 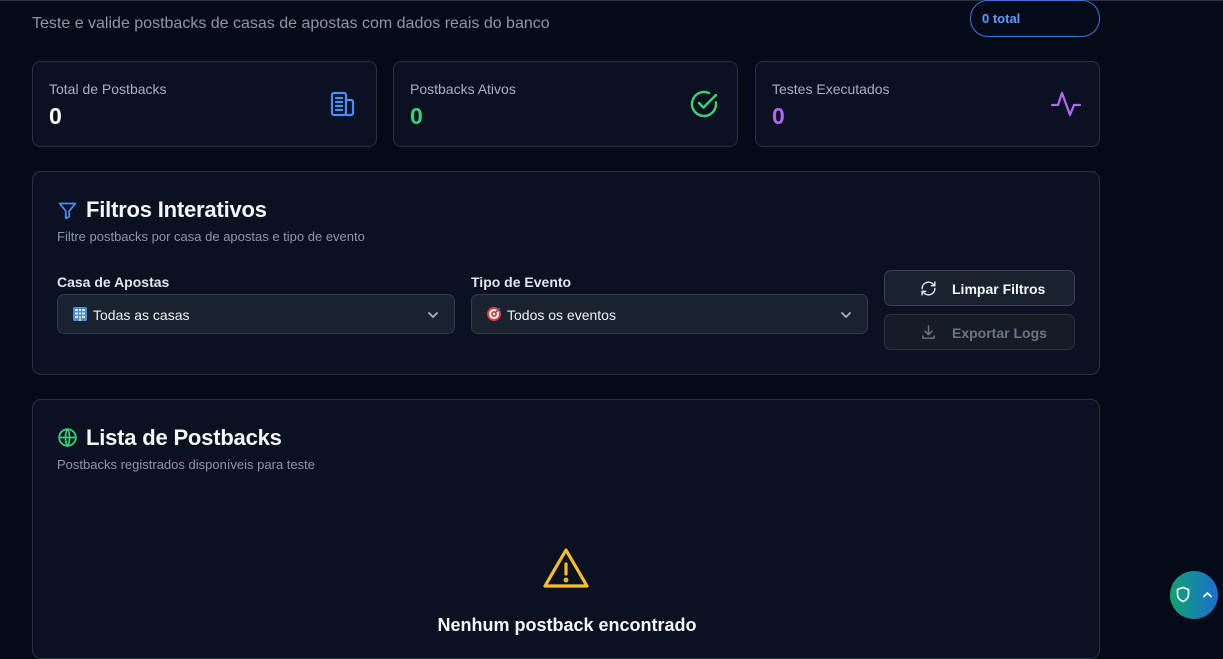 I want to click on check-circle-icon, so click(x=704, y=104).